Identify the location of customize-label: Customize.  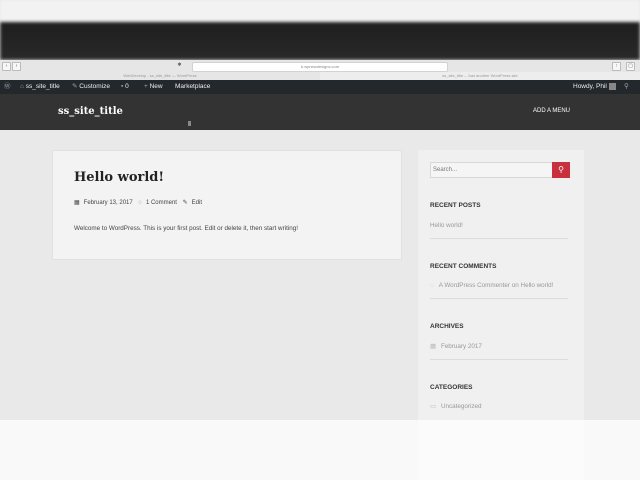
(94, 86).